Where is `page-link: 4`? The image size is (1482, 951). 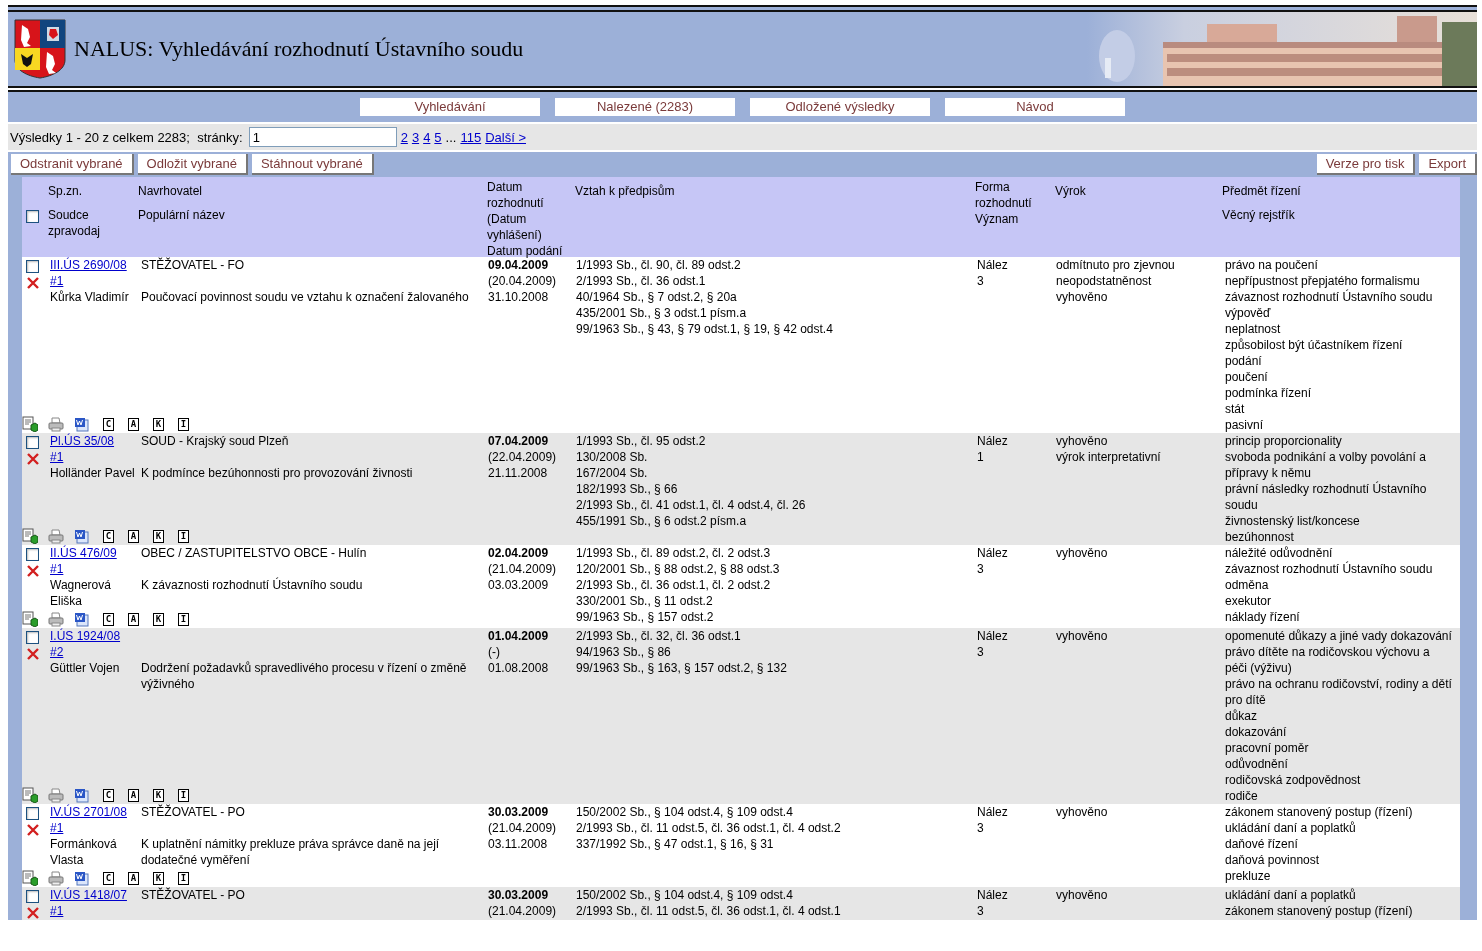 page-link: 4 is located at coordinates (427, 137).